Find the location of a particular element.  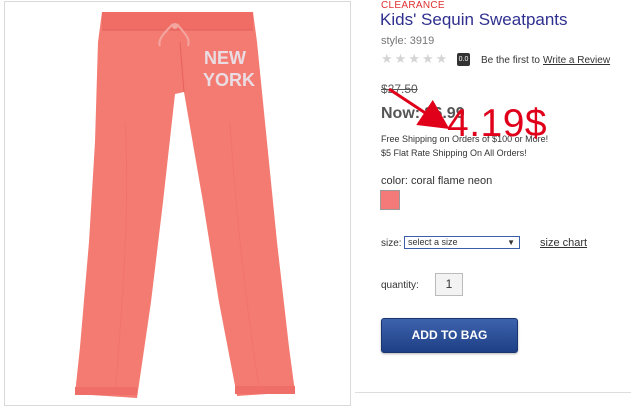

size-select: select a size ▼ is located at coordinates (462, 242).